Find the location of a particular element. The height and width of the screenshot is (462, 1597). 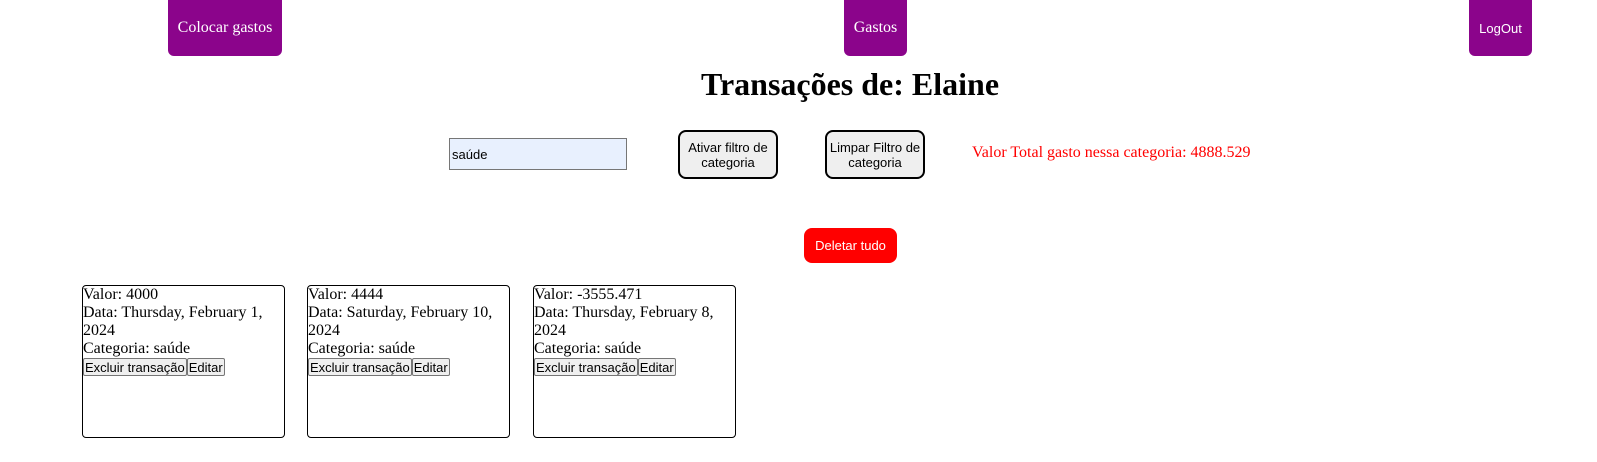

transaction-date: Data: Thursday, February 1, 2024 is located at coordinates (173, 321).